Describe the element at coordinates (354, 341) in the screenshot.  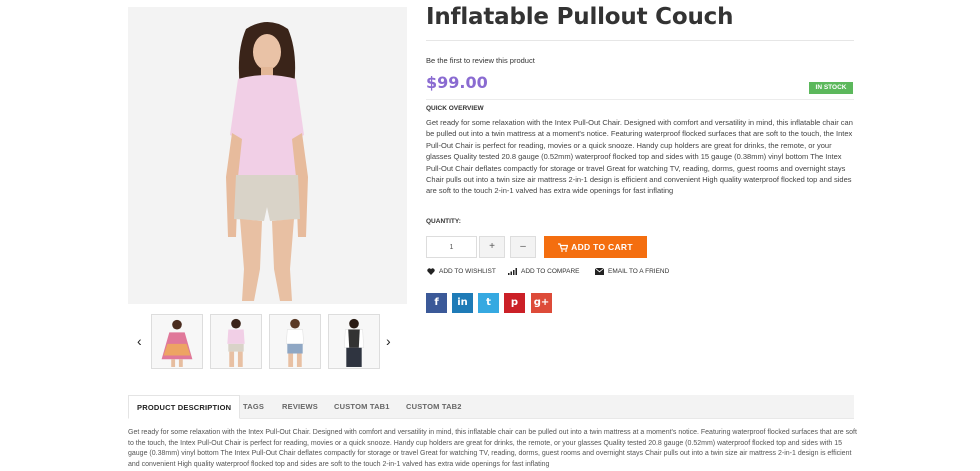
I see `thumbnail-man-vest` at that location.